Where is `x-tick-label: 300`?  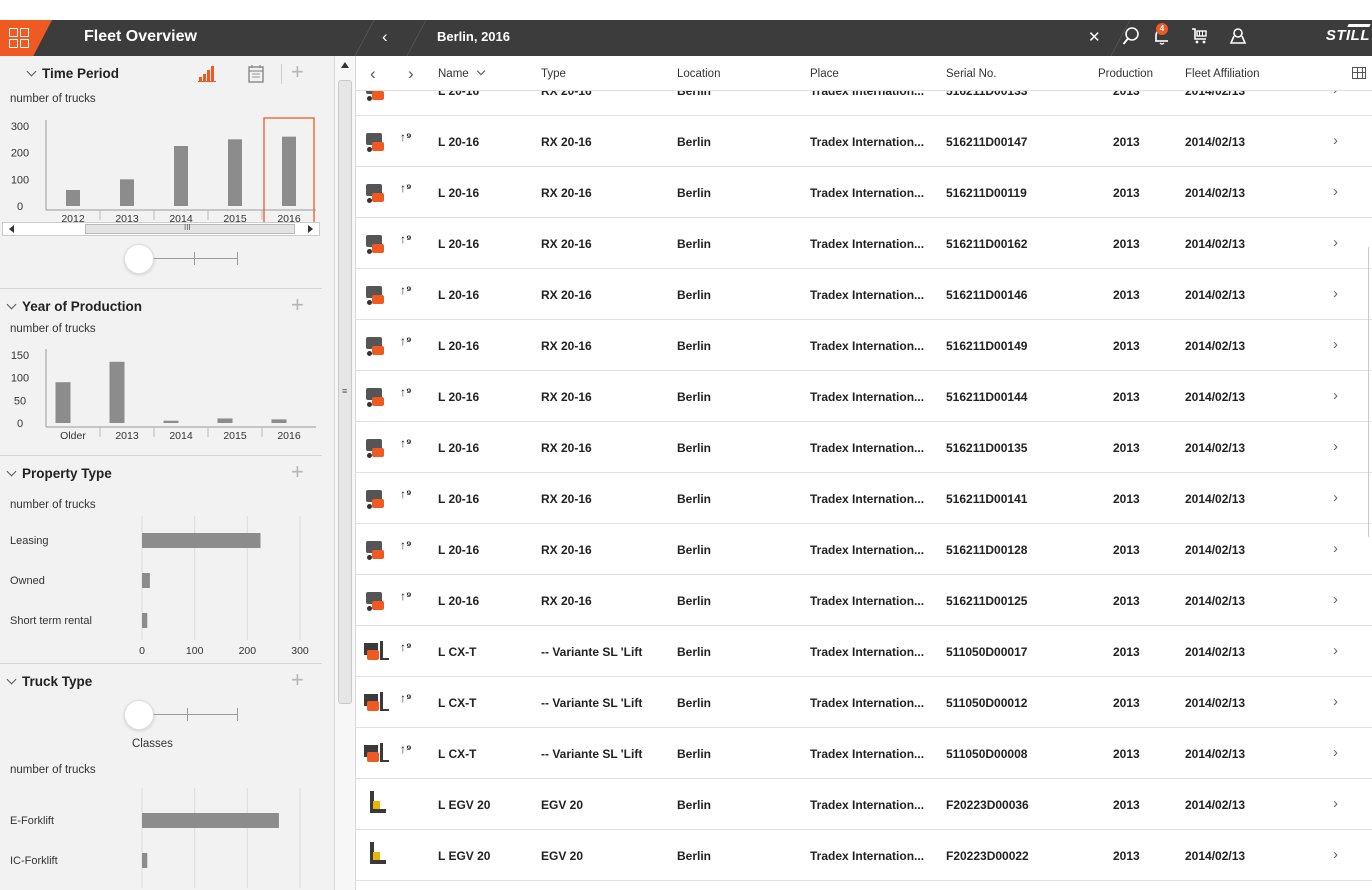
x-tick-label: 300 is located at coordinates (300, 651).